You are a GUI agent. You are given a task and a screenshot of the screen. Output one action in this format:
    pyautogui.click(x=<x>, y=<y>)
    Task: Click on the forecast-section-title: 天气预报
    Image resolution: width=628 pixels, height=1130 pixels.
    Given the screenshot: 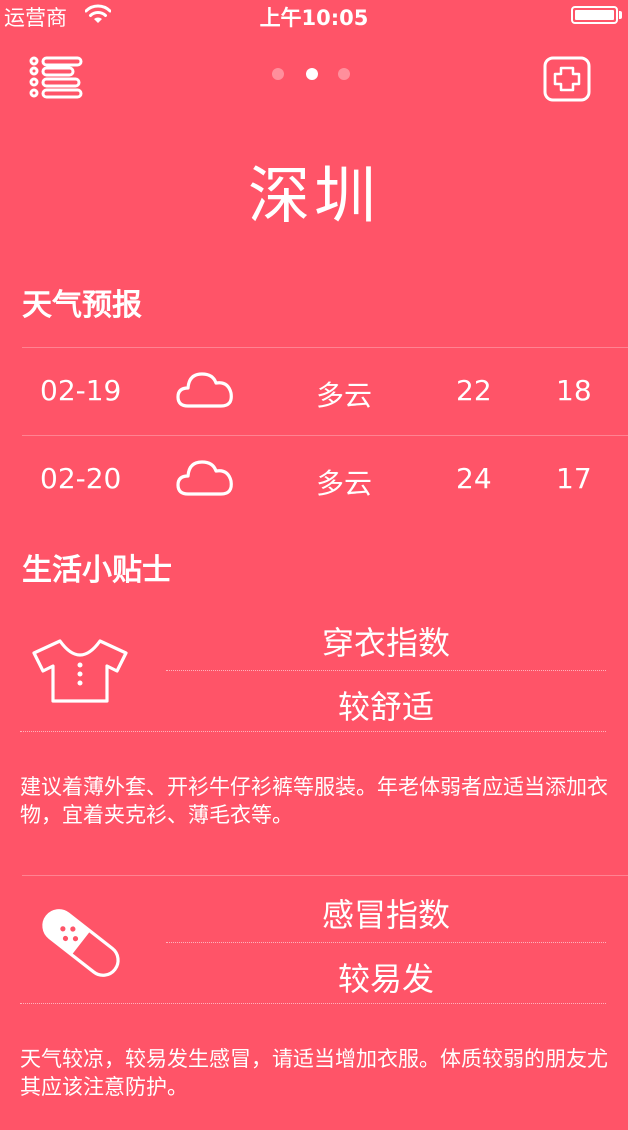 What is the action you would take?
    pyautogui.click(x=82, y=305)
    